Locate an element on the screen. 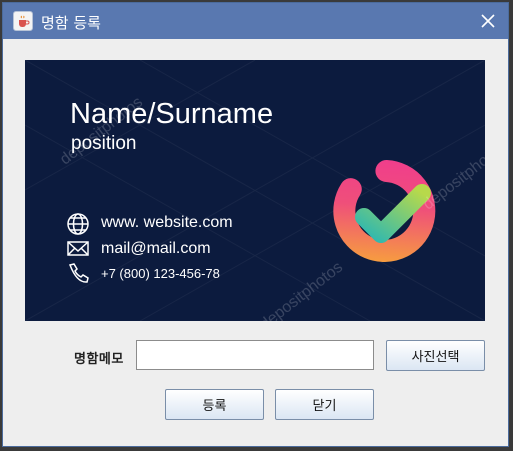  card-website: www. website.com is located at coordinates (167, 222).